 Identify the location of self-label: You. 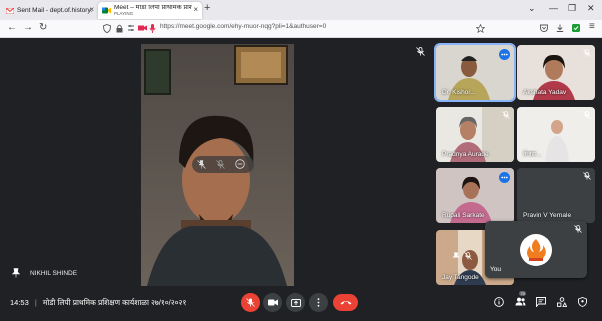
(495, 269).